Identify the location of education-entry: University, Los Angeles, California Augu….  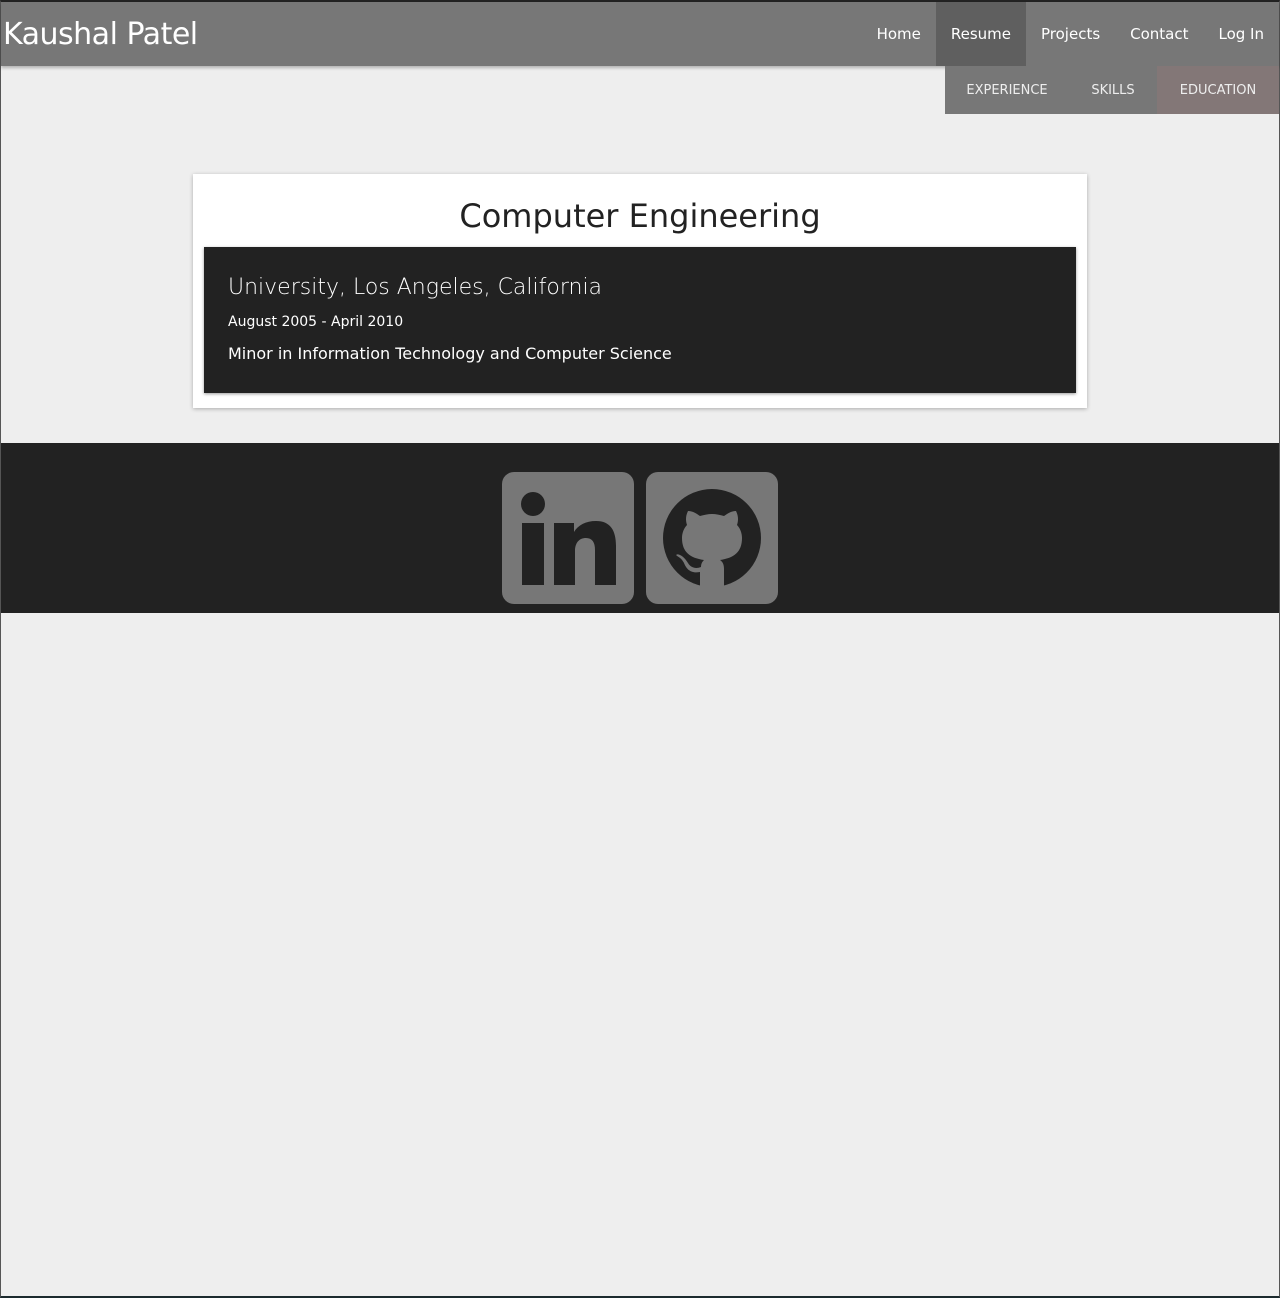
(640, 320).